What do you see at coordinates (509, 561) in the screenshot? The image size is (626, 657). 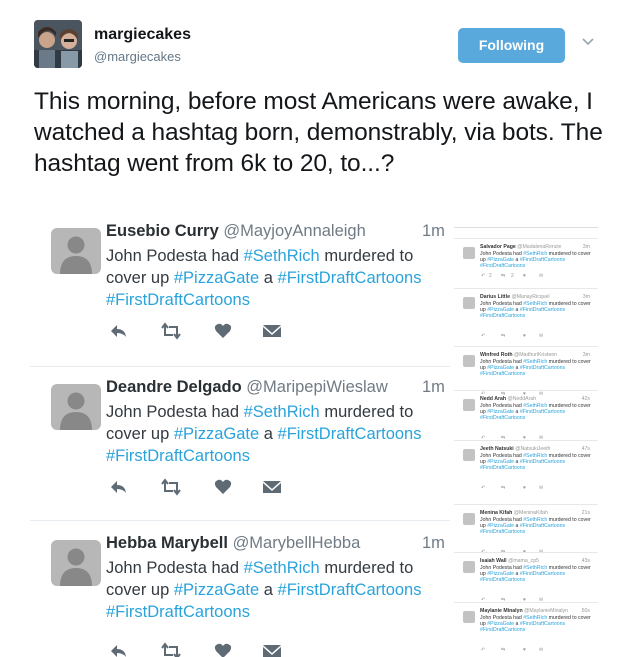 I see `side-tweet-author: Isaiah Wall @mama_cp5` at bounding box center [509, 561].